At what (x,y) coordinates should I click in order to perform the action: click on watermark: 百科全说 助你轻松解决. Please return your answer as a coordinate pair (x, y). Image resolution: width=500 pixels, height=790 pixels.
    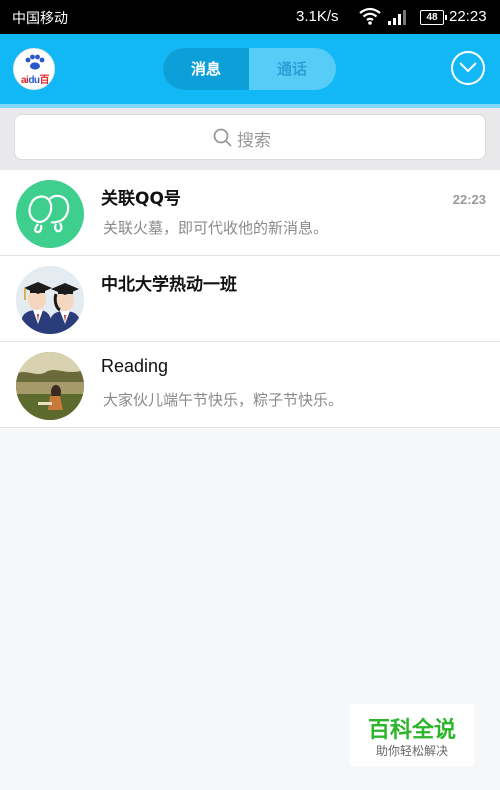
    Looking at the image, I should click on (412, 735).